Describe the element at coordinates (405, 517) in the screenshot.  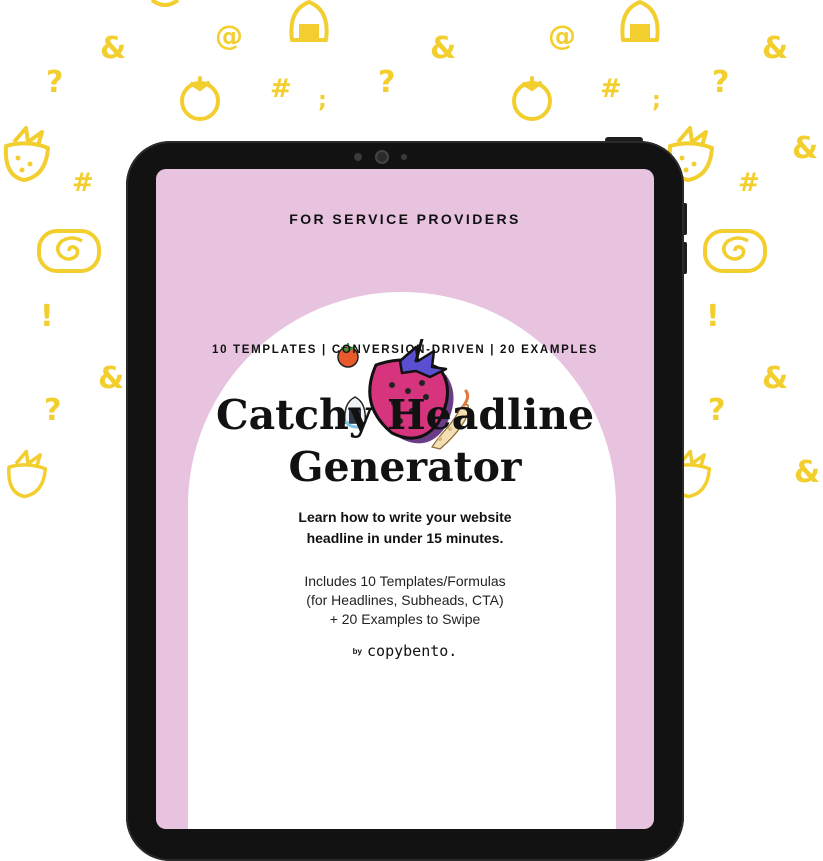
I see `lead-line-1: Learn how to write your website` at that location.